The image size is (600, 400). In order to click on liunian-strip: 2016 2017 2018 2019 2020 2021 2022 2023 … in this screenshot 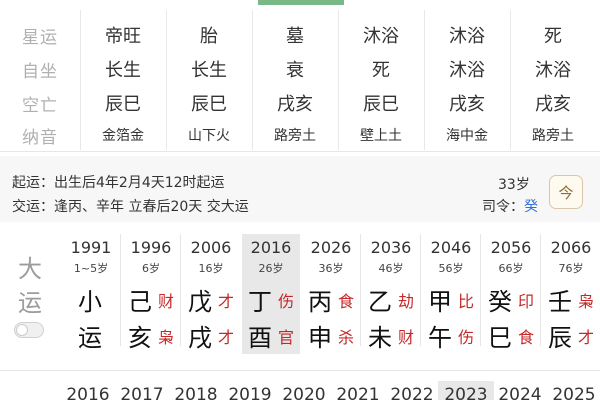, I will do `click(300, 385)`.